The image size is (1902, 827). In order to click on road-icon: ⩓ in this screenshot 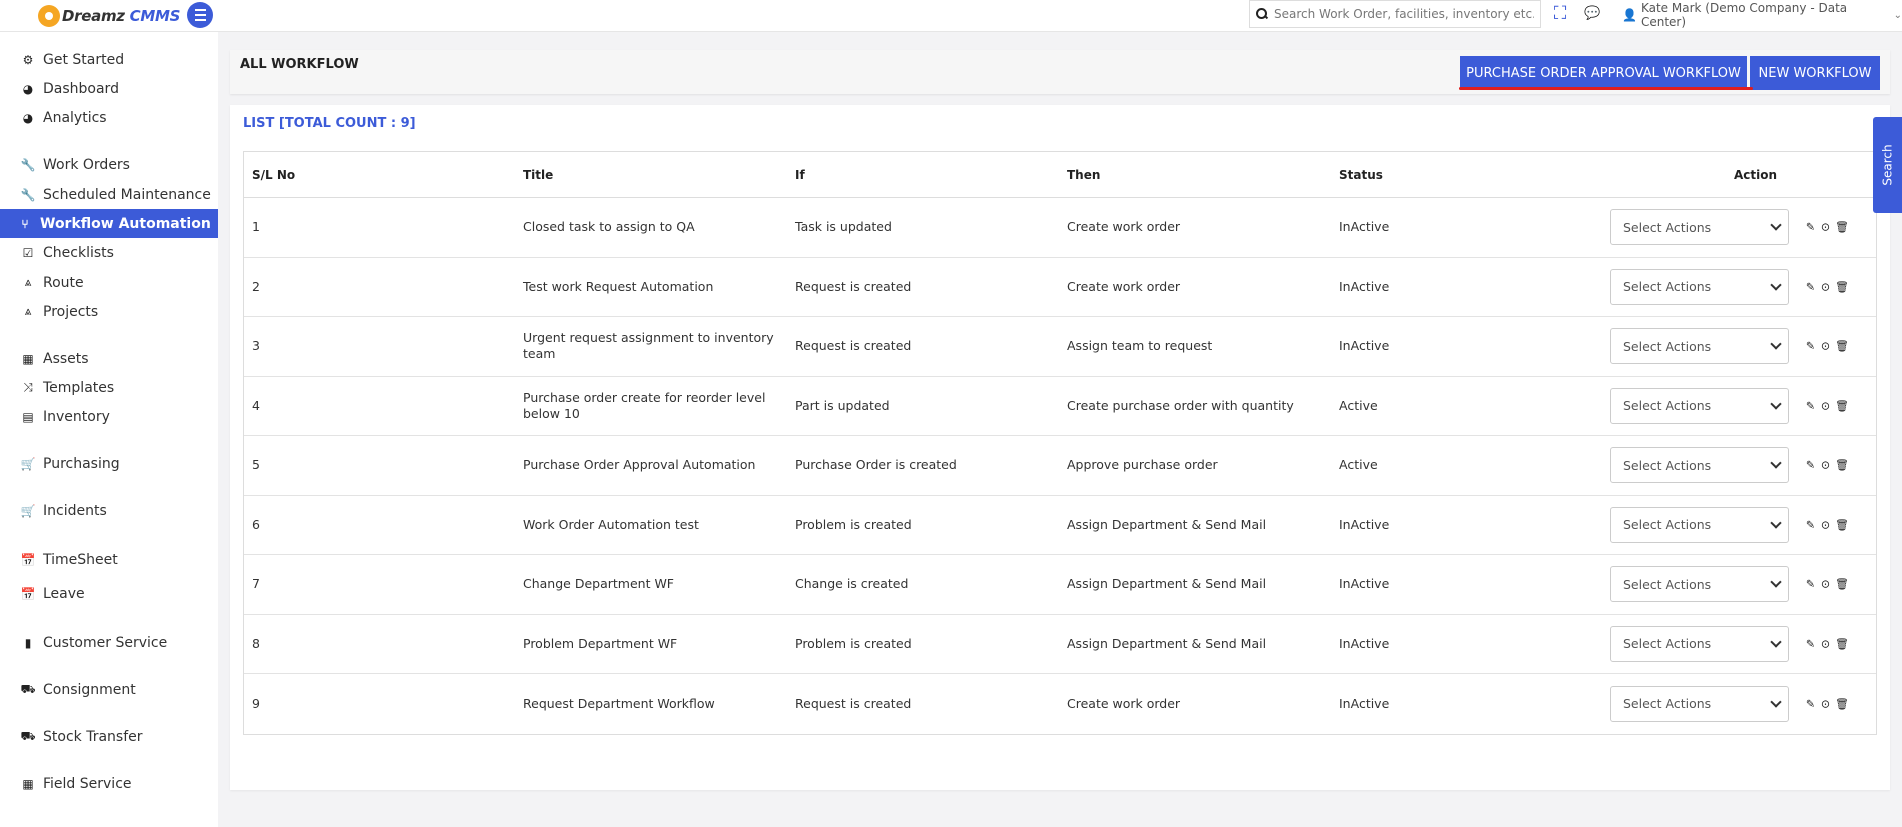, I will do `click(28, 282)`.